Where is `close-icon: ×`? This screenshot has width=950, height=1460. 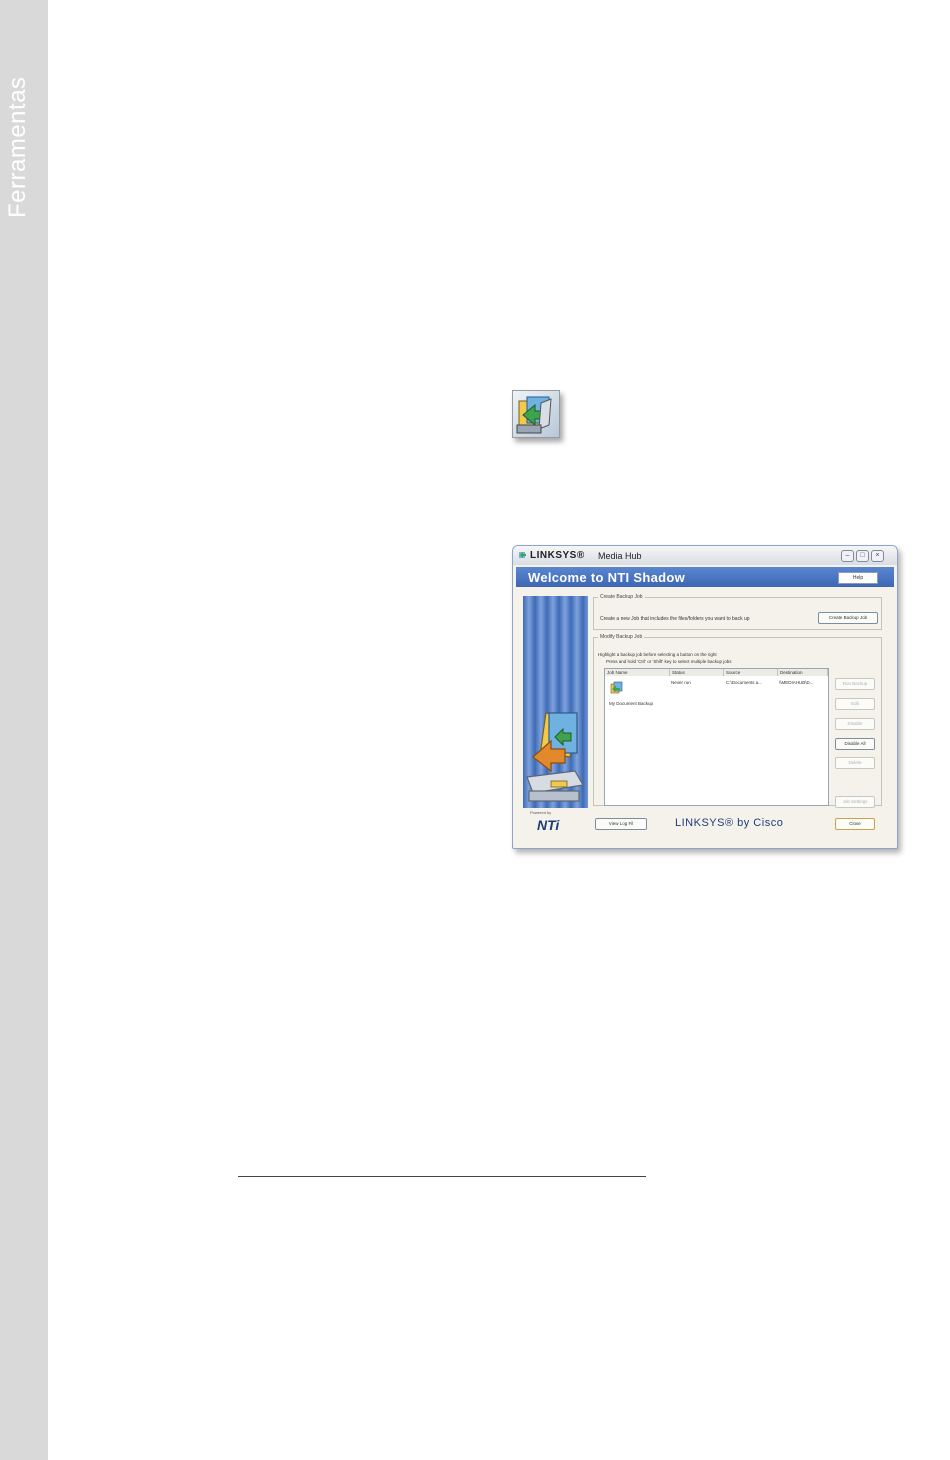
close-icon: × is located at coordinates (877, 556).